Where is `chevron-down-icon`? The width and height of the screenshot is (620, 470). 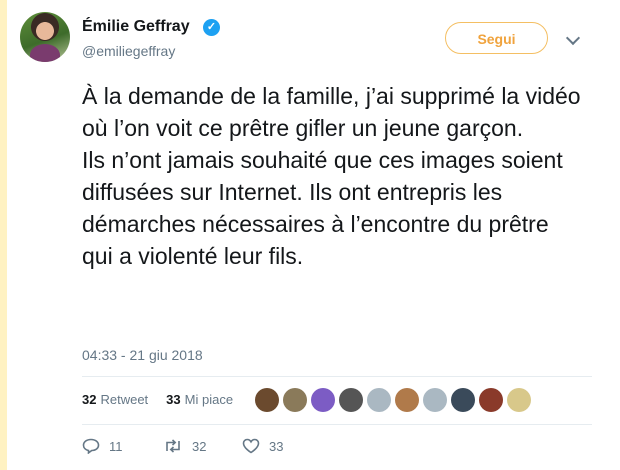 chevron-down-icon is located at coordinates (573, 38).